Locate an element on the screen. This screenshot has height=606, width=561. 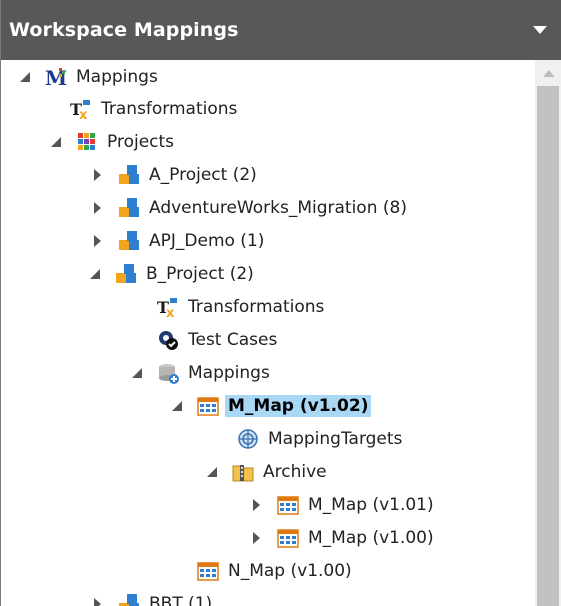
tree-node-test-cases: Test Cases is located at coordinates (205, 340).